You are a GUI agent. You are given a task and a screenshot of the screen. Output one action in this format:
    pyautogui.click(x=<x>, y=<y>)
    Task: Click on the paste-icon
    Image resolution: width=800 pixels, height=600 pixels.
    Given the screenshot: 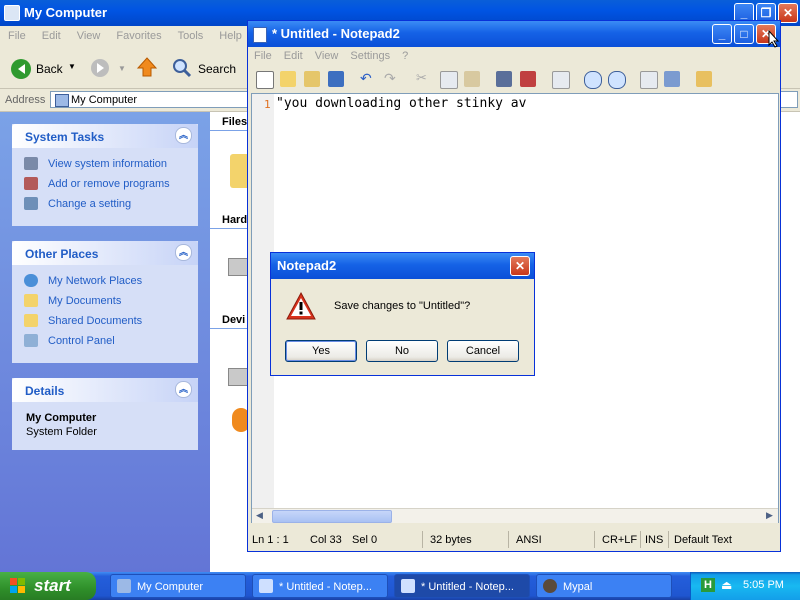 What is the action you would take?
    pyautogui.click(x=472, y=79)
    